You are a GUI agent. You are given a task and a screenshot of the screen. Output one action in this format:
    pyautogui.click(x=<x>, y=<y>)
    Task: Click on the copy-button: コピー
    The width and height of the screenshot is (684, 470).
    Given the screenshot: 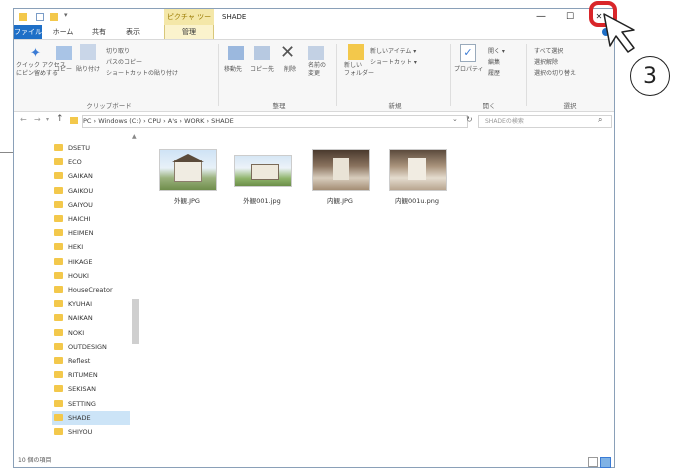 What is the action you would take?
    pyautogui.click(x=63, y=68)
    